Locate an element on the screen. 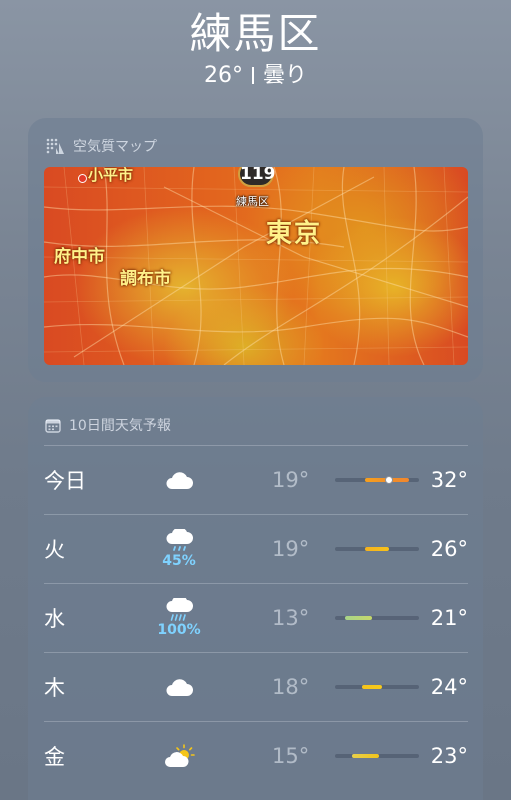 Image resolution: width=511 pixels, height=800 pixels. separator is located at coordinates (252, 75).